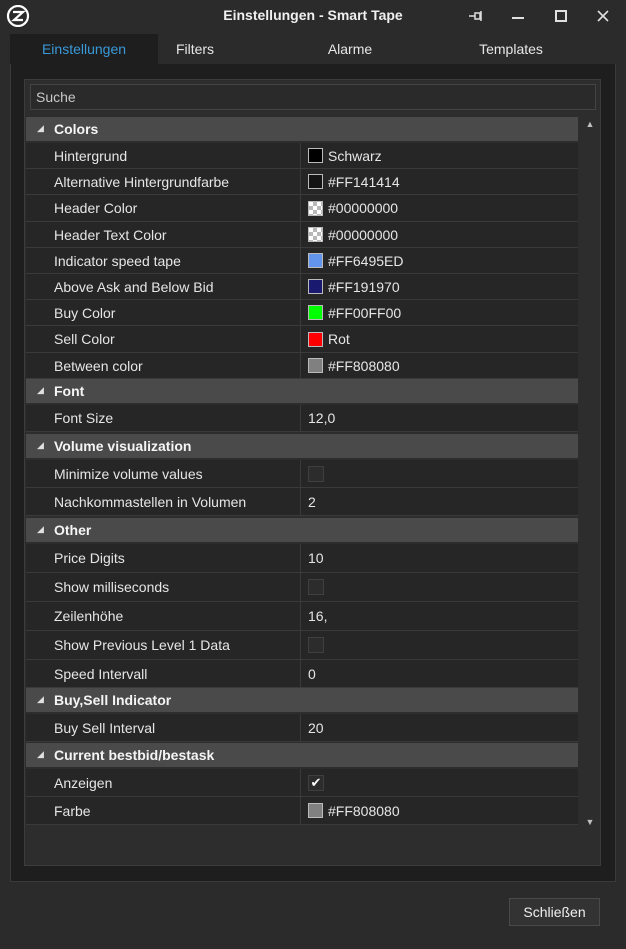 The image size is (626, 949). I want to click on property-row-indicator-speed-tape: Indicator speed tape #FF6495ED, so click(302, 261).